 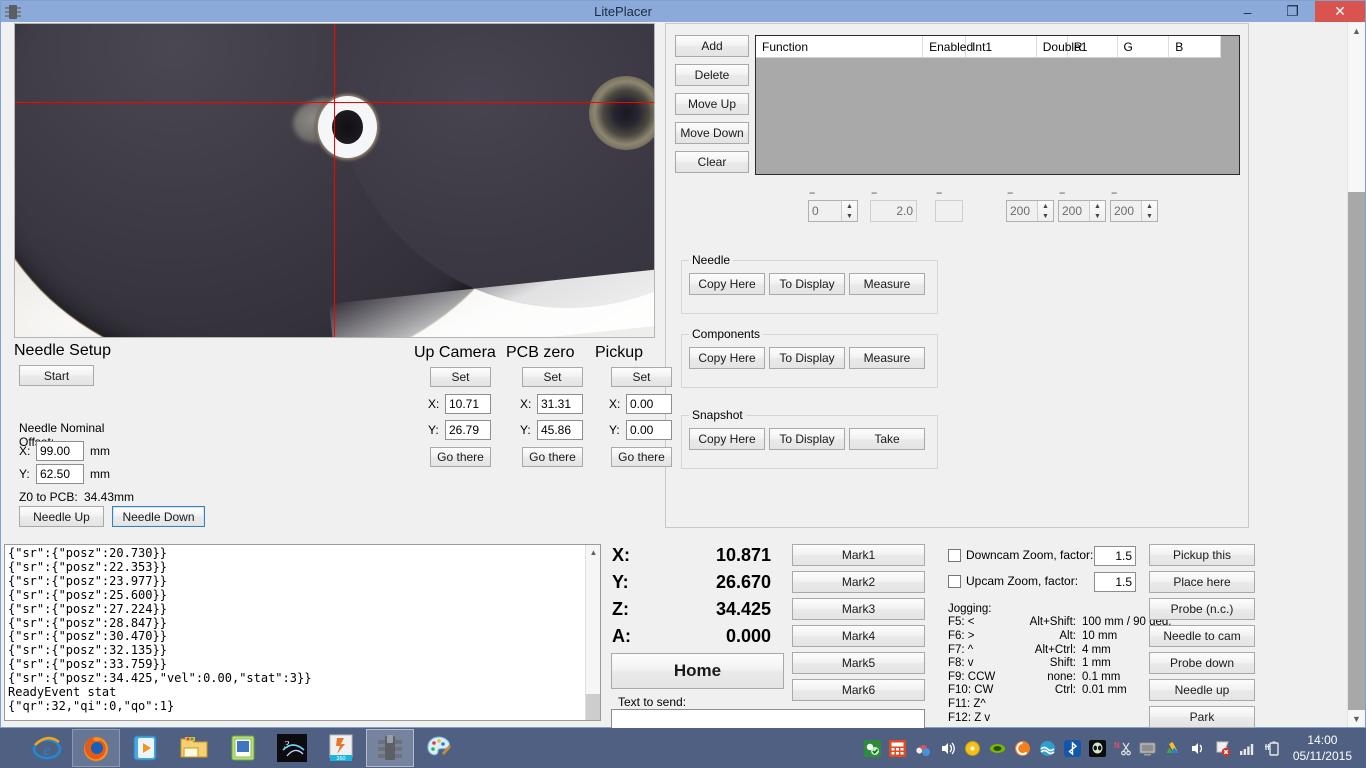 I want to click on components-to-display-button: To Display, so click(x=807, y=358).